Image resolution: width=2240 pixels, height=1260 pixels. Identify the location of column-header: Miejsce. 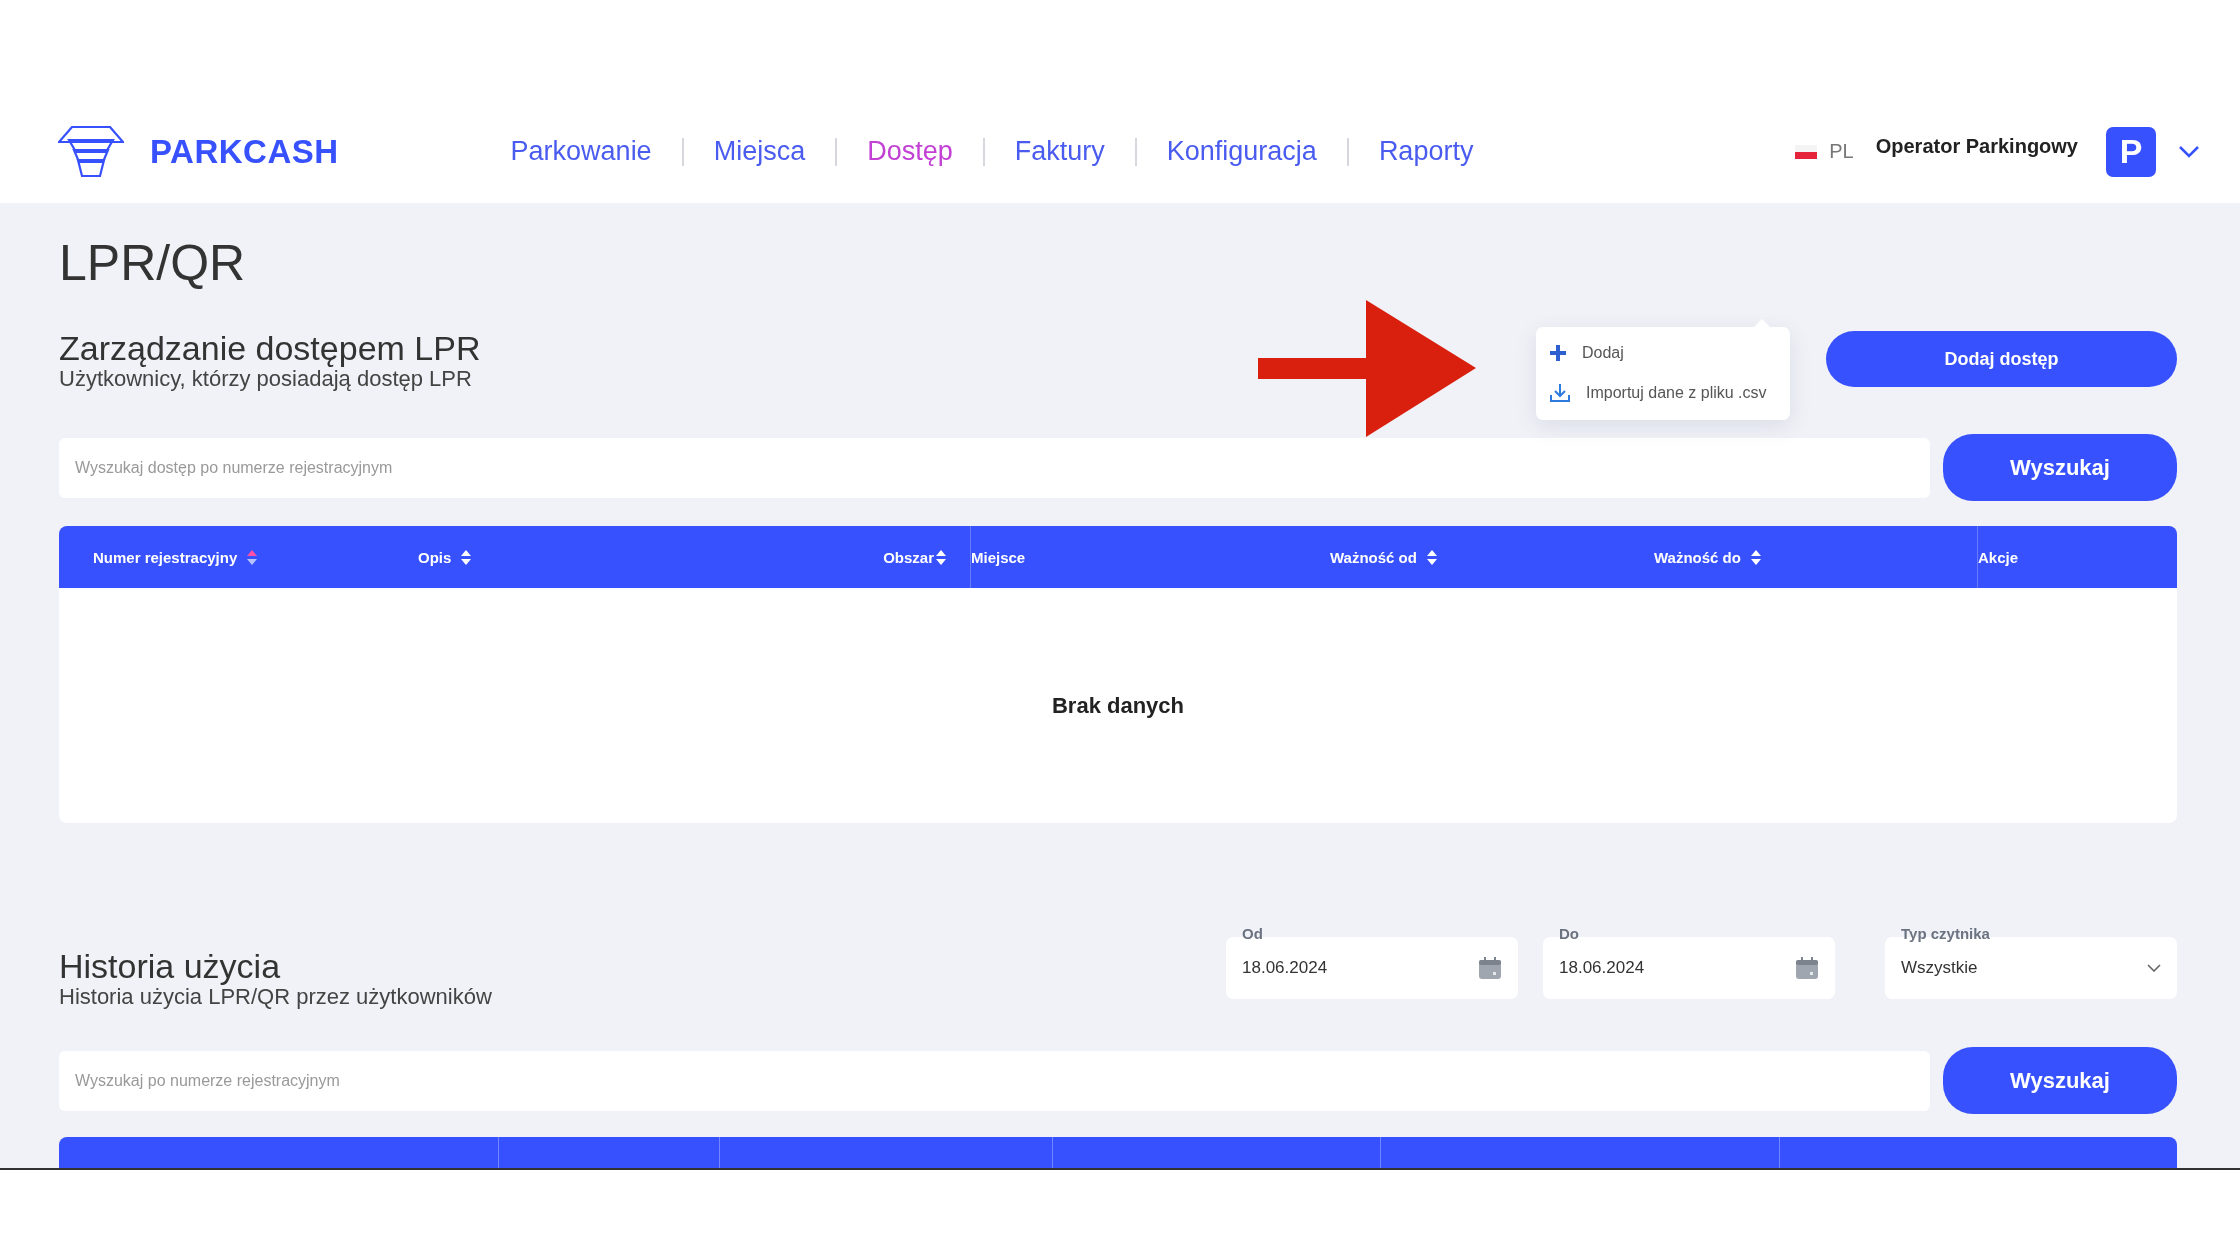
(1133, 557).